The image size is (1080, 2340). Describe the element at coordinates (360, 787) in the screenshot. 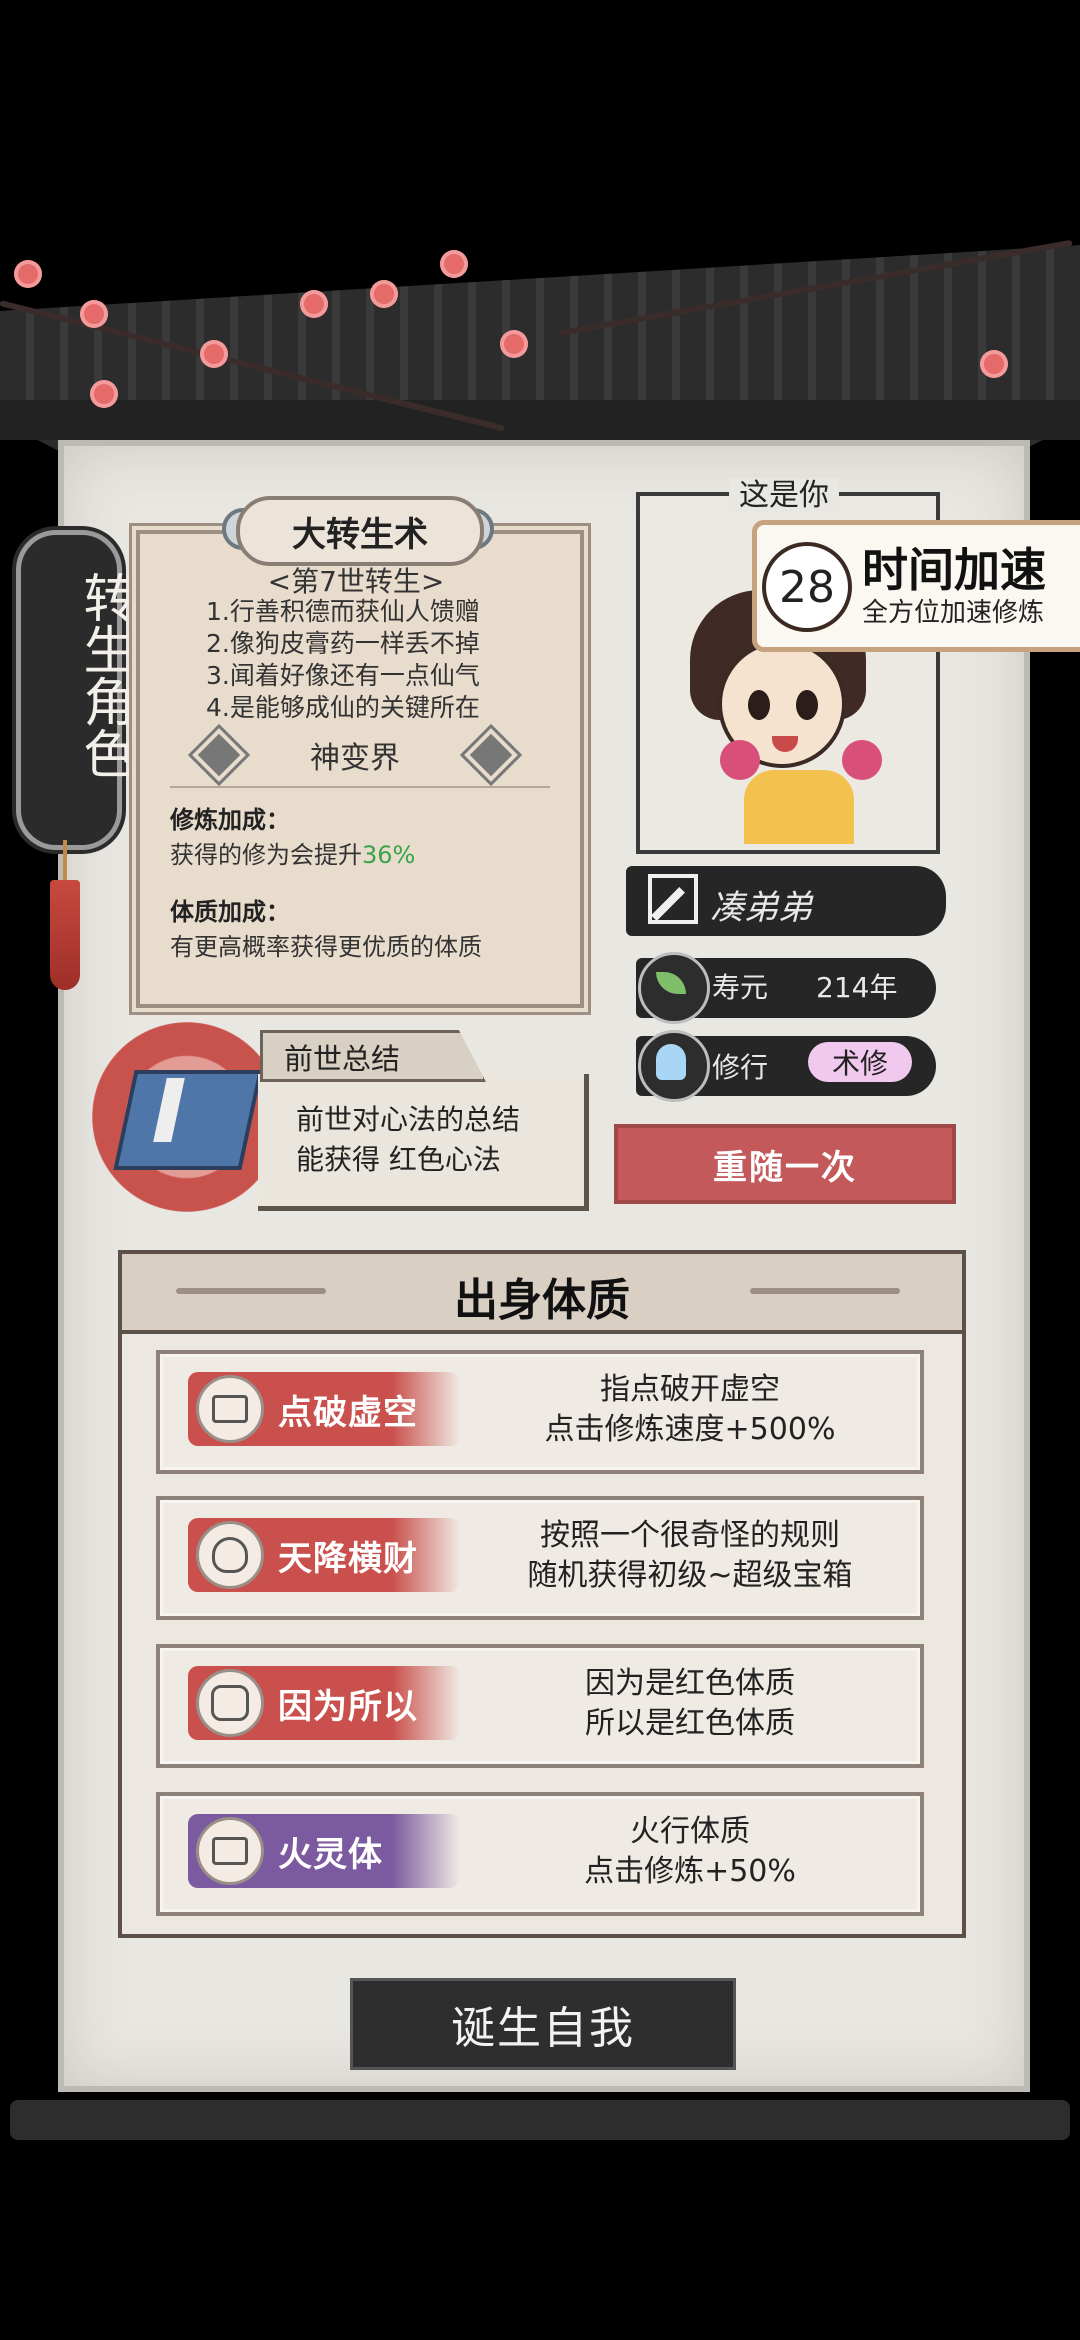

I see `divider` at that location.